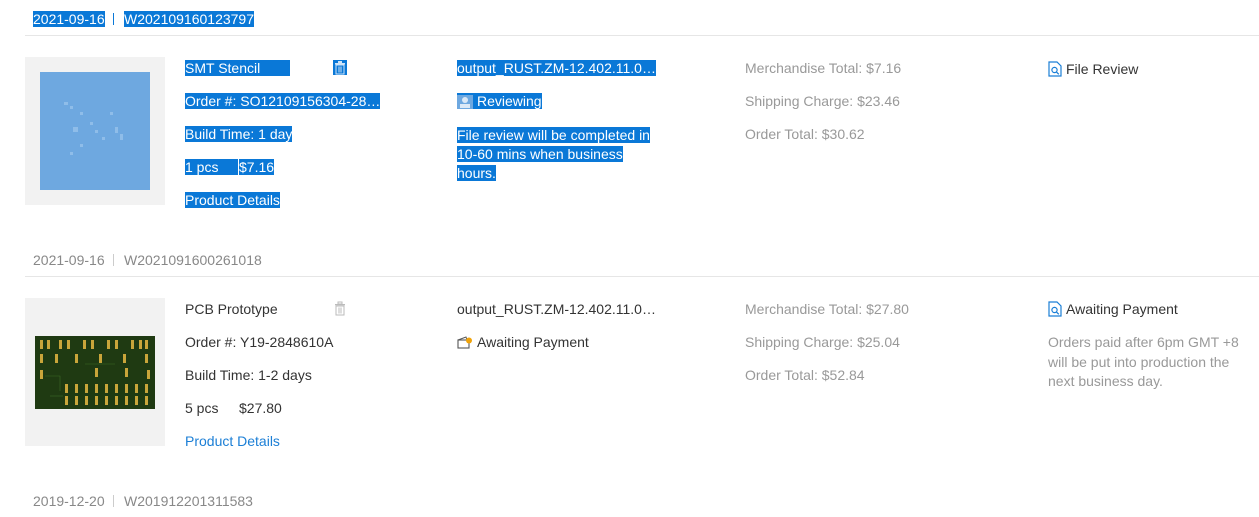 The width and height of the screenshot is (1259, 517). What do you see at coordinates (69, 501) in the screenshot?
I see `order-date: 2019-12-20` at bounding box center [69, 501].